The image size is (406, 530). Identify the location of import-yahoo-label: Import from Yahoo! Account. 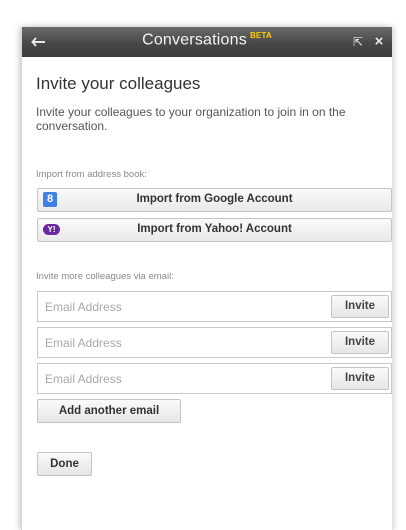
(214, 229).